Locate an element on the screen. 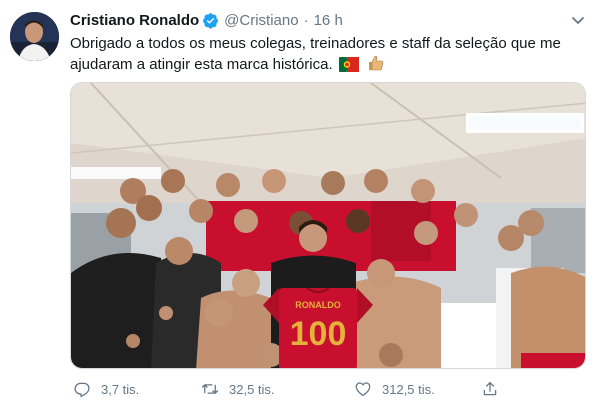  share-button is located at coordinates (495, 389).